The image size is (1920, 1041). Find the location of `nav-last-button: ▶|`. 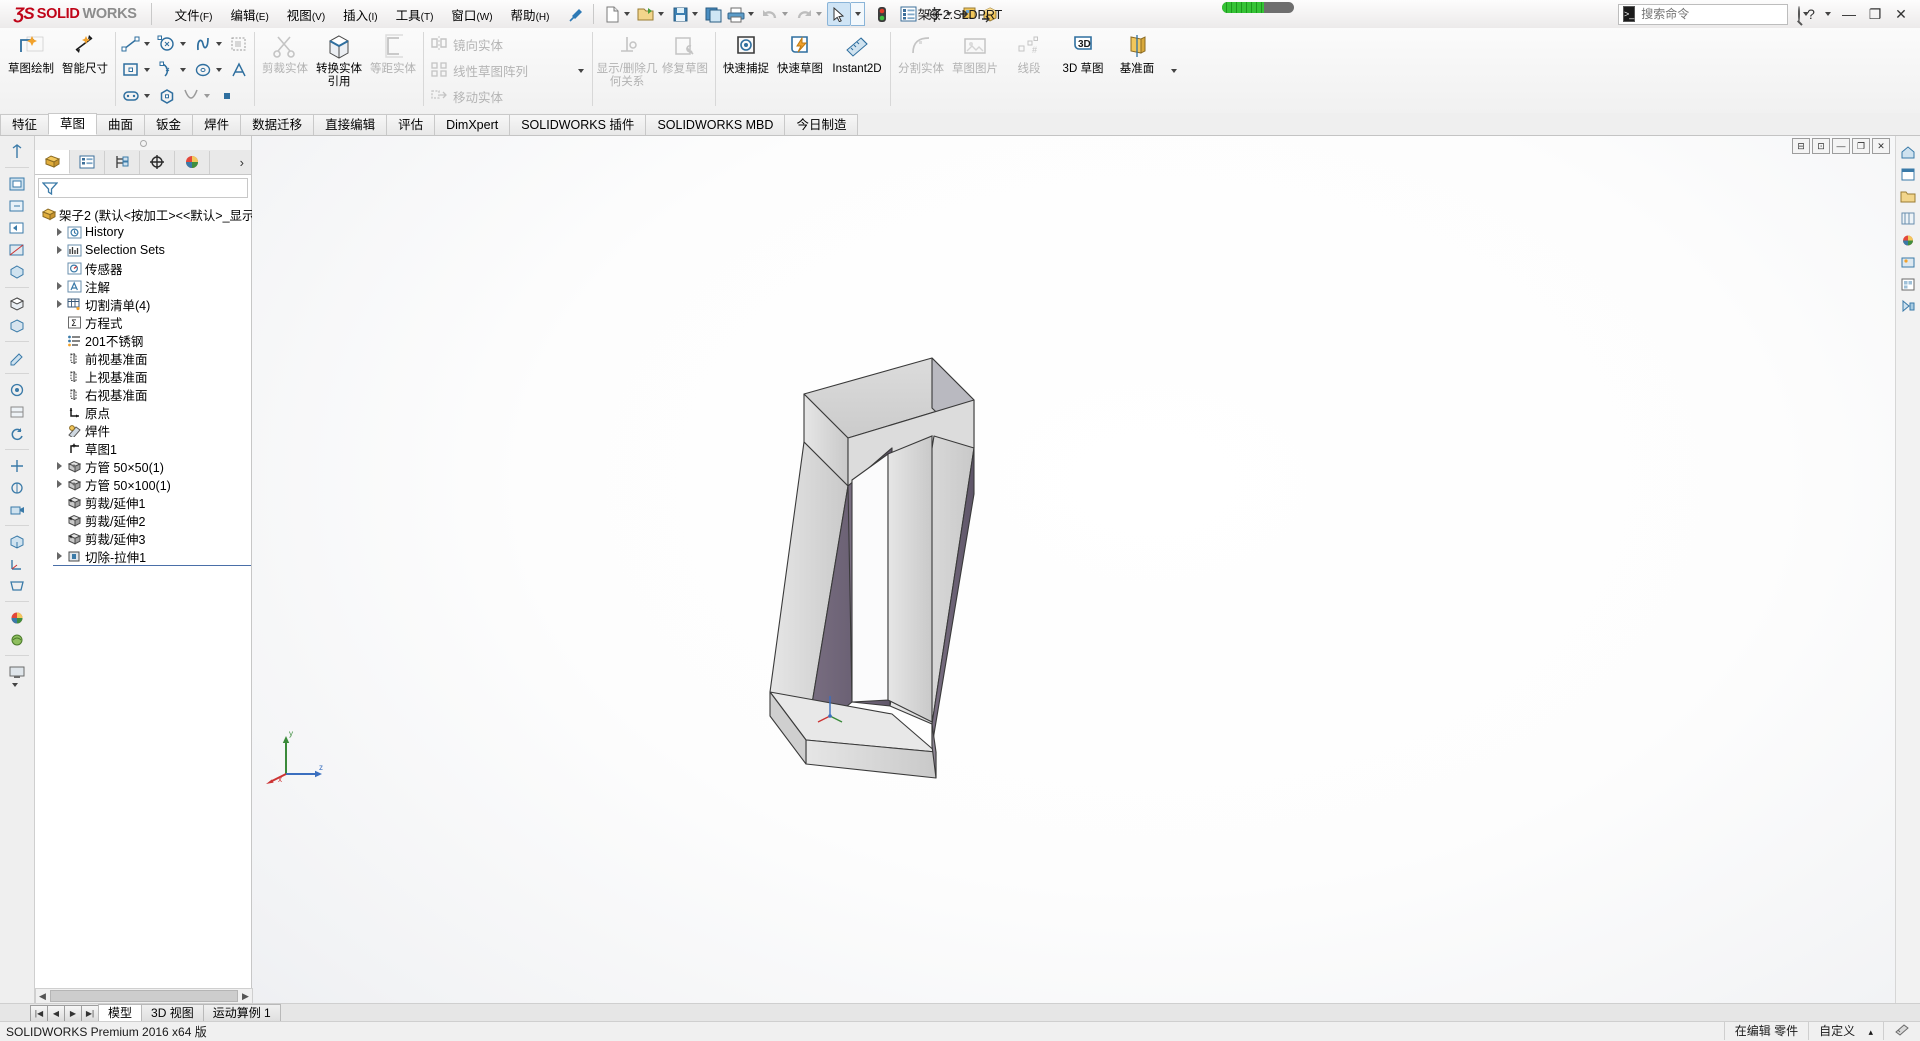

nav-last-button: ▶| is located at coordinates (90, 1013).